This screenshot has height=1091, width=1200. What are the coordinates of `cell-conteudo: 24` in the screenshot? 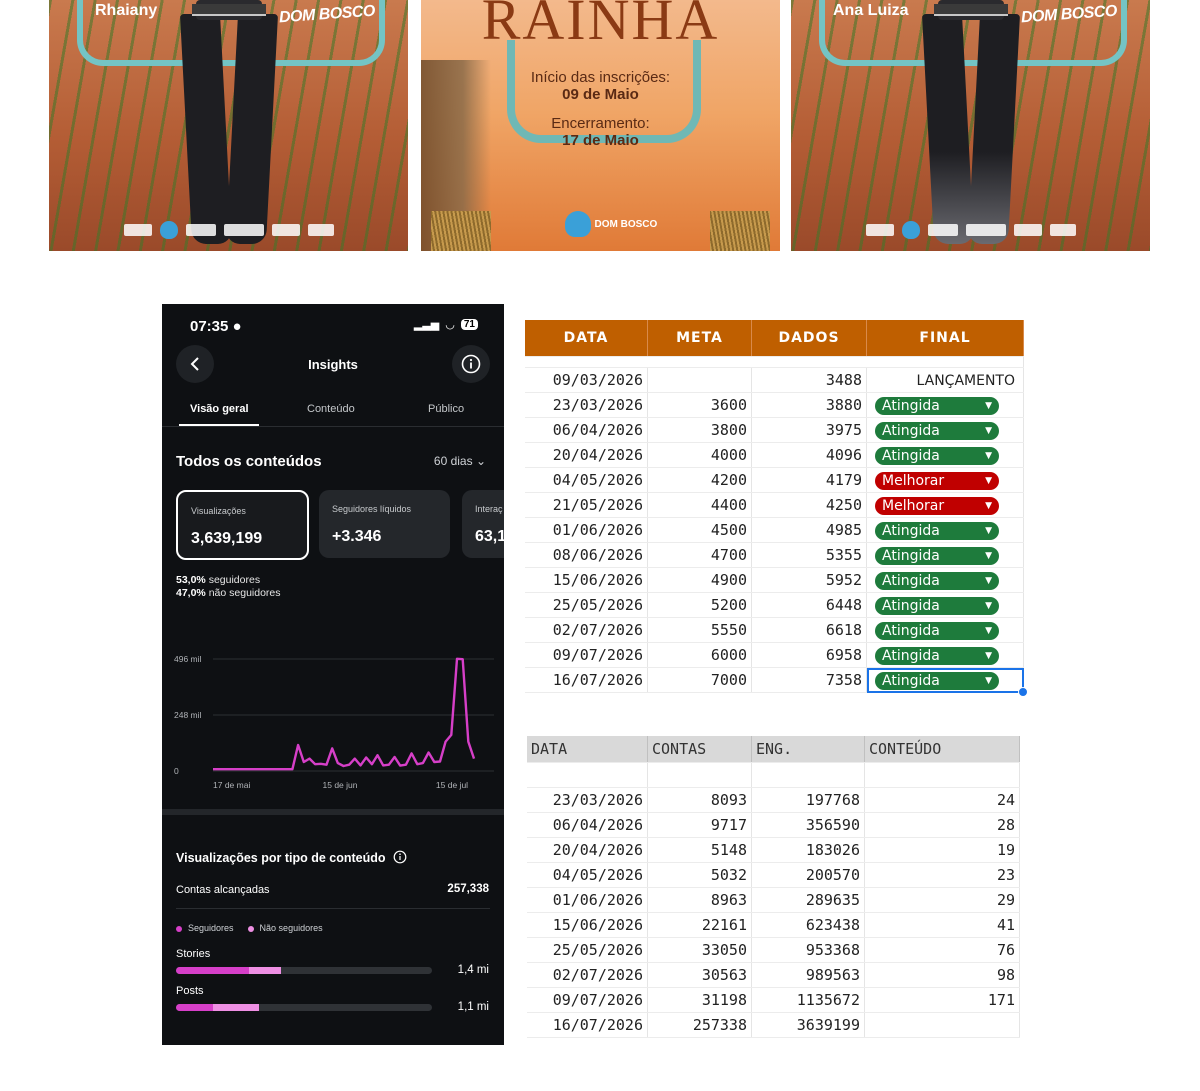 It's located at (942, 800).